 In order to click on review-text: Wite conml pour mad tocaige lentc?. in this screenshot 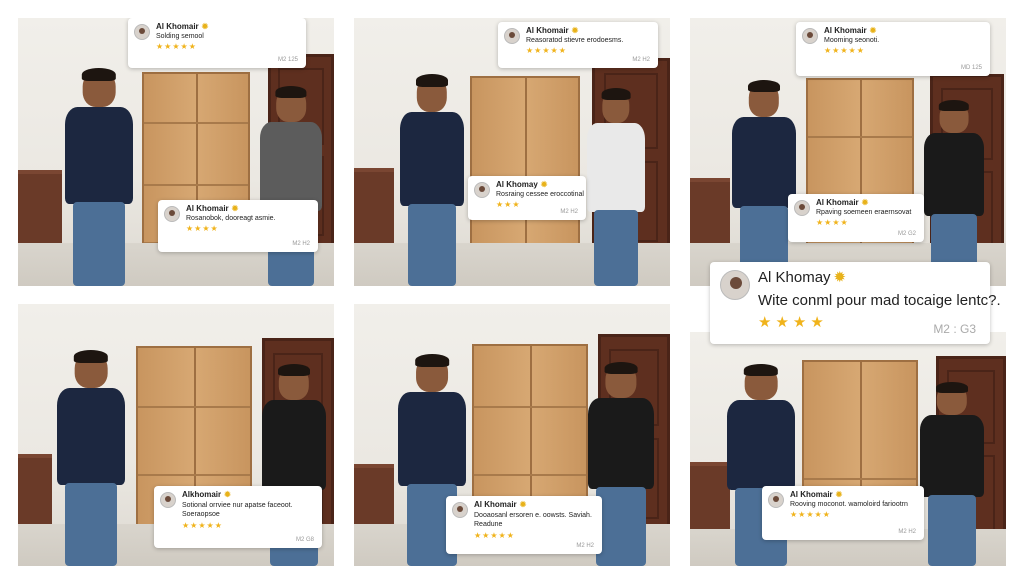, I will do `click(879, 300)`.